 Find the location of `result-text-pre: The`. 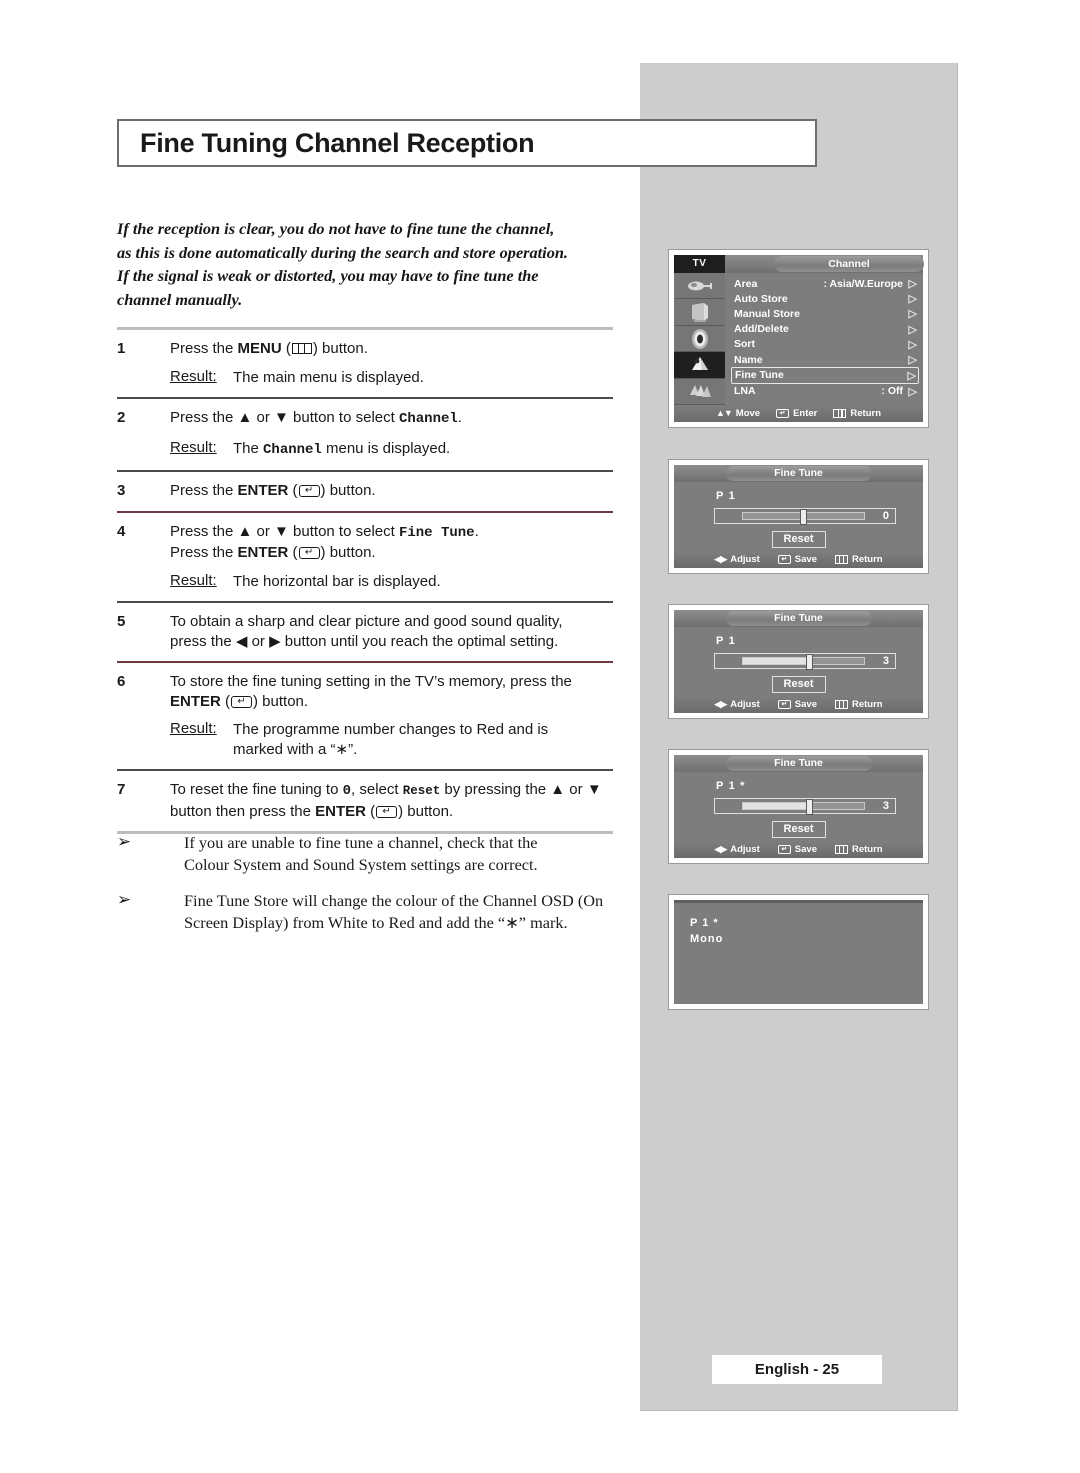

result-text-pre: The is located at coordinates (248, 448).